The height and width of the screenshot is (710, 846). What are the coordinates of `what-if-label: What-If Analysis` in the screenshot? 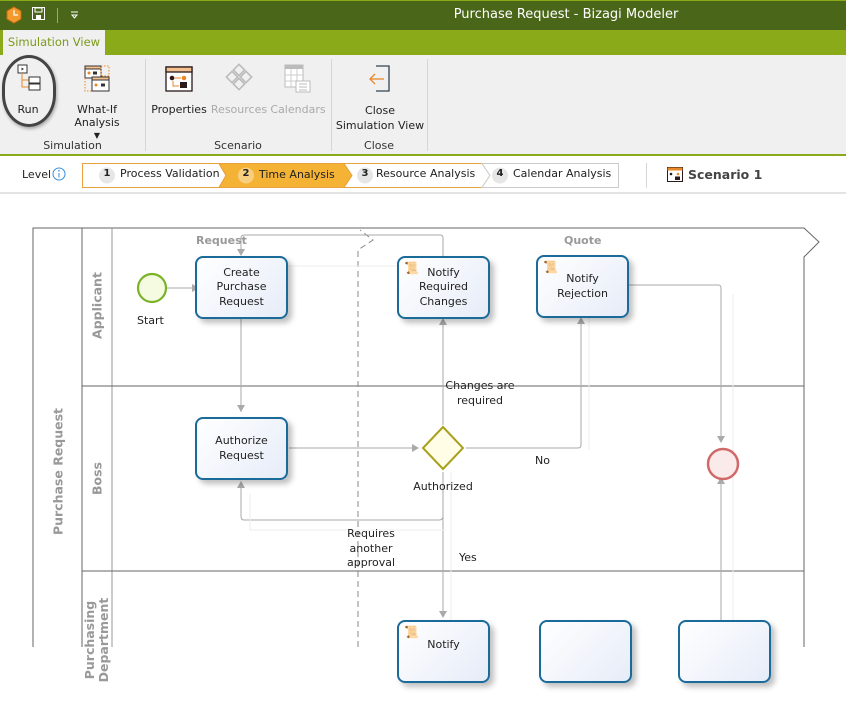 It's located at (97, 116).